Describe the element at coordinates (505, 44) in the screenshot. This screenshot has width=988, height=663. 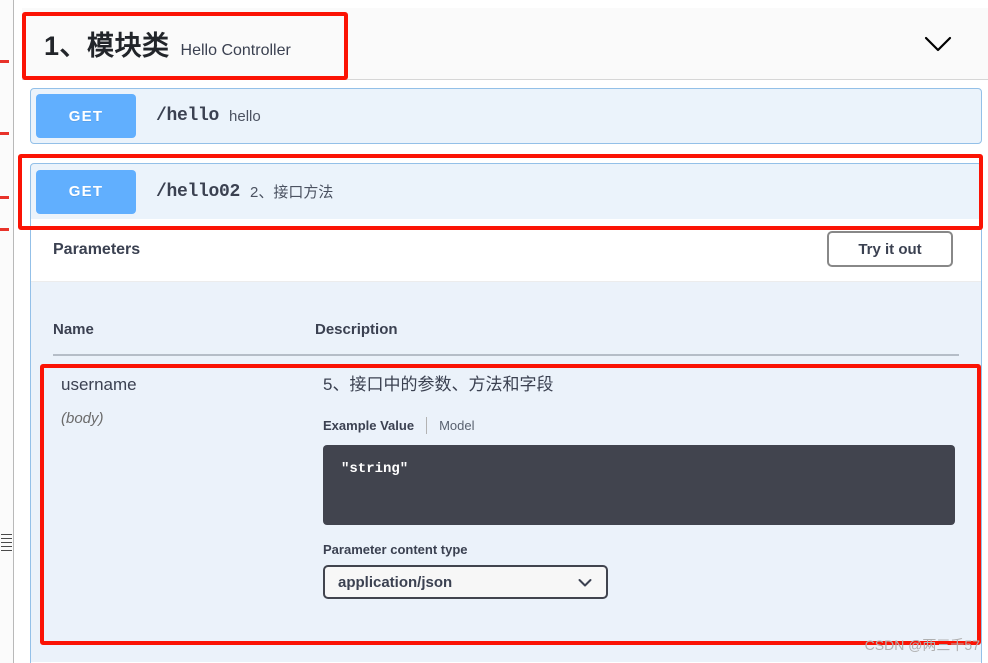
I see `tag-header: 1、模块类 Hello Controller` at that location.